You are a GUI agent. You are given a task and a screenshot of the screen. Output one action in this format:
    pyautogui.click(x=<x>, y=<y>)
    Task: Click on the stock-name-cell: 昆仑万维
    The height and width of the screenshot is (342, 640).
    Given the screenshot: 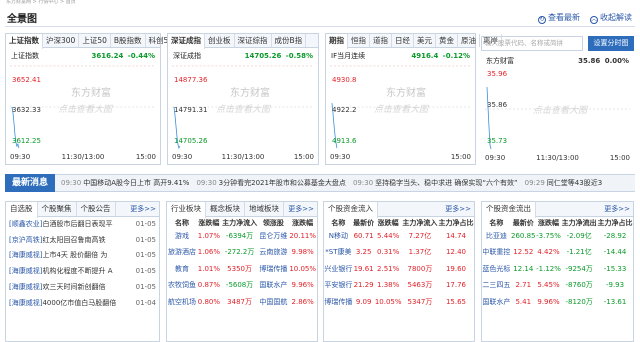 What is the action you would take?
    pyautogui.click(x=273, y=236)
    